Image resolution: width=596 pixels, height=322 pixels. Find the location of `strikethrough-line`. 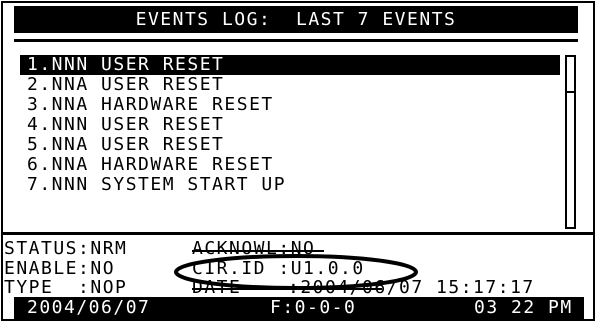

strikethrough-line is located at coordinates (258, 251).